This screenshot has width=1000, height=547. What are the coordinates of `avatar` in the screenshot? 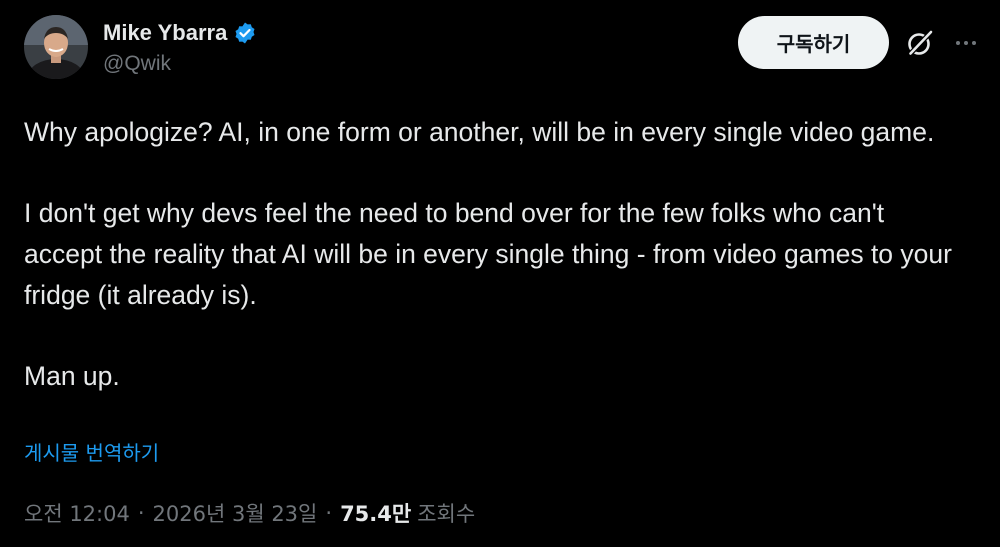 It's located at (56, 47).